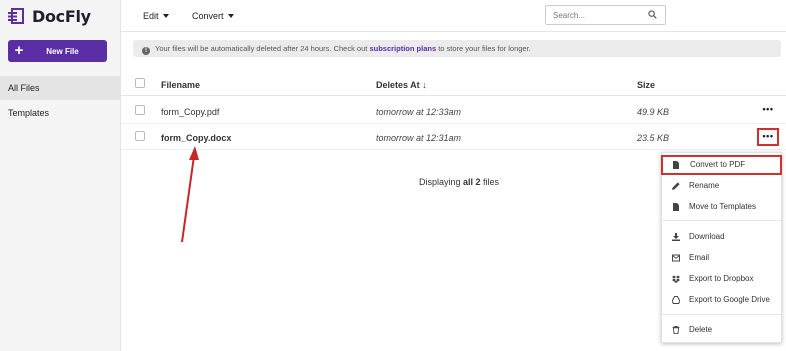 The height and width of the screenshot is (351, 786). I want to click on subscription-plans-link: subscription plans, so click(402, 48).